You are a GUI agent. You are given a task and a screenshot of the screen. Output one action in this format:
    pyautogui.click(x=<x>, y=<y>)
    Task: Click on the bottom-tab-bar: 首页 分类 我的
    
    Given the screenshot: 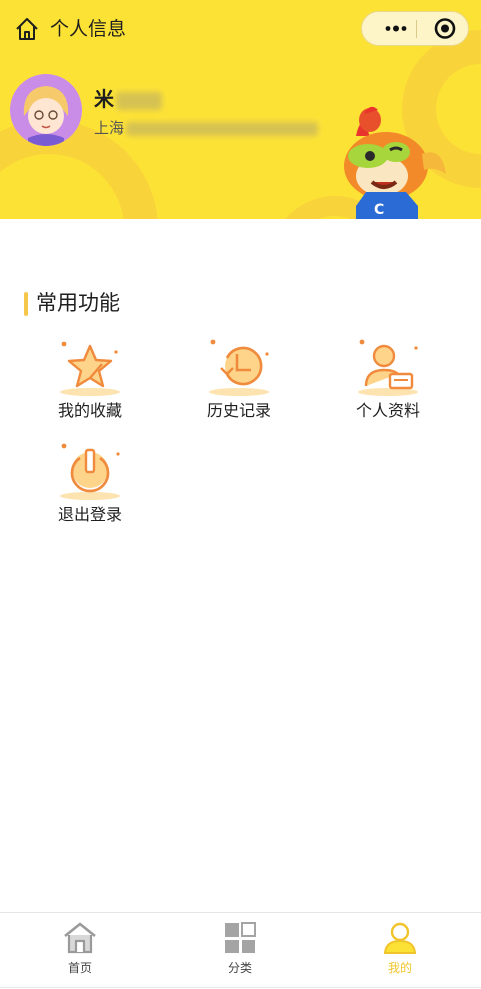 What is the action you would take?
    pyautogui.click(x=240, y=950)
    